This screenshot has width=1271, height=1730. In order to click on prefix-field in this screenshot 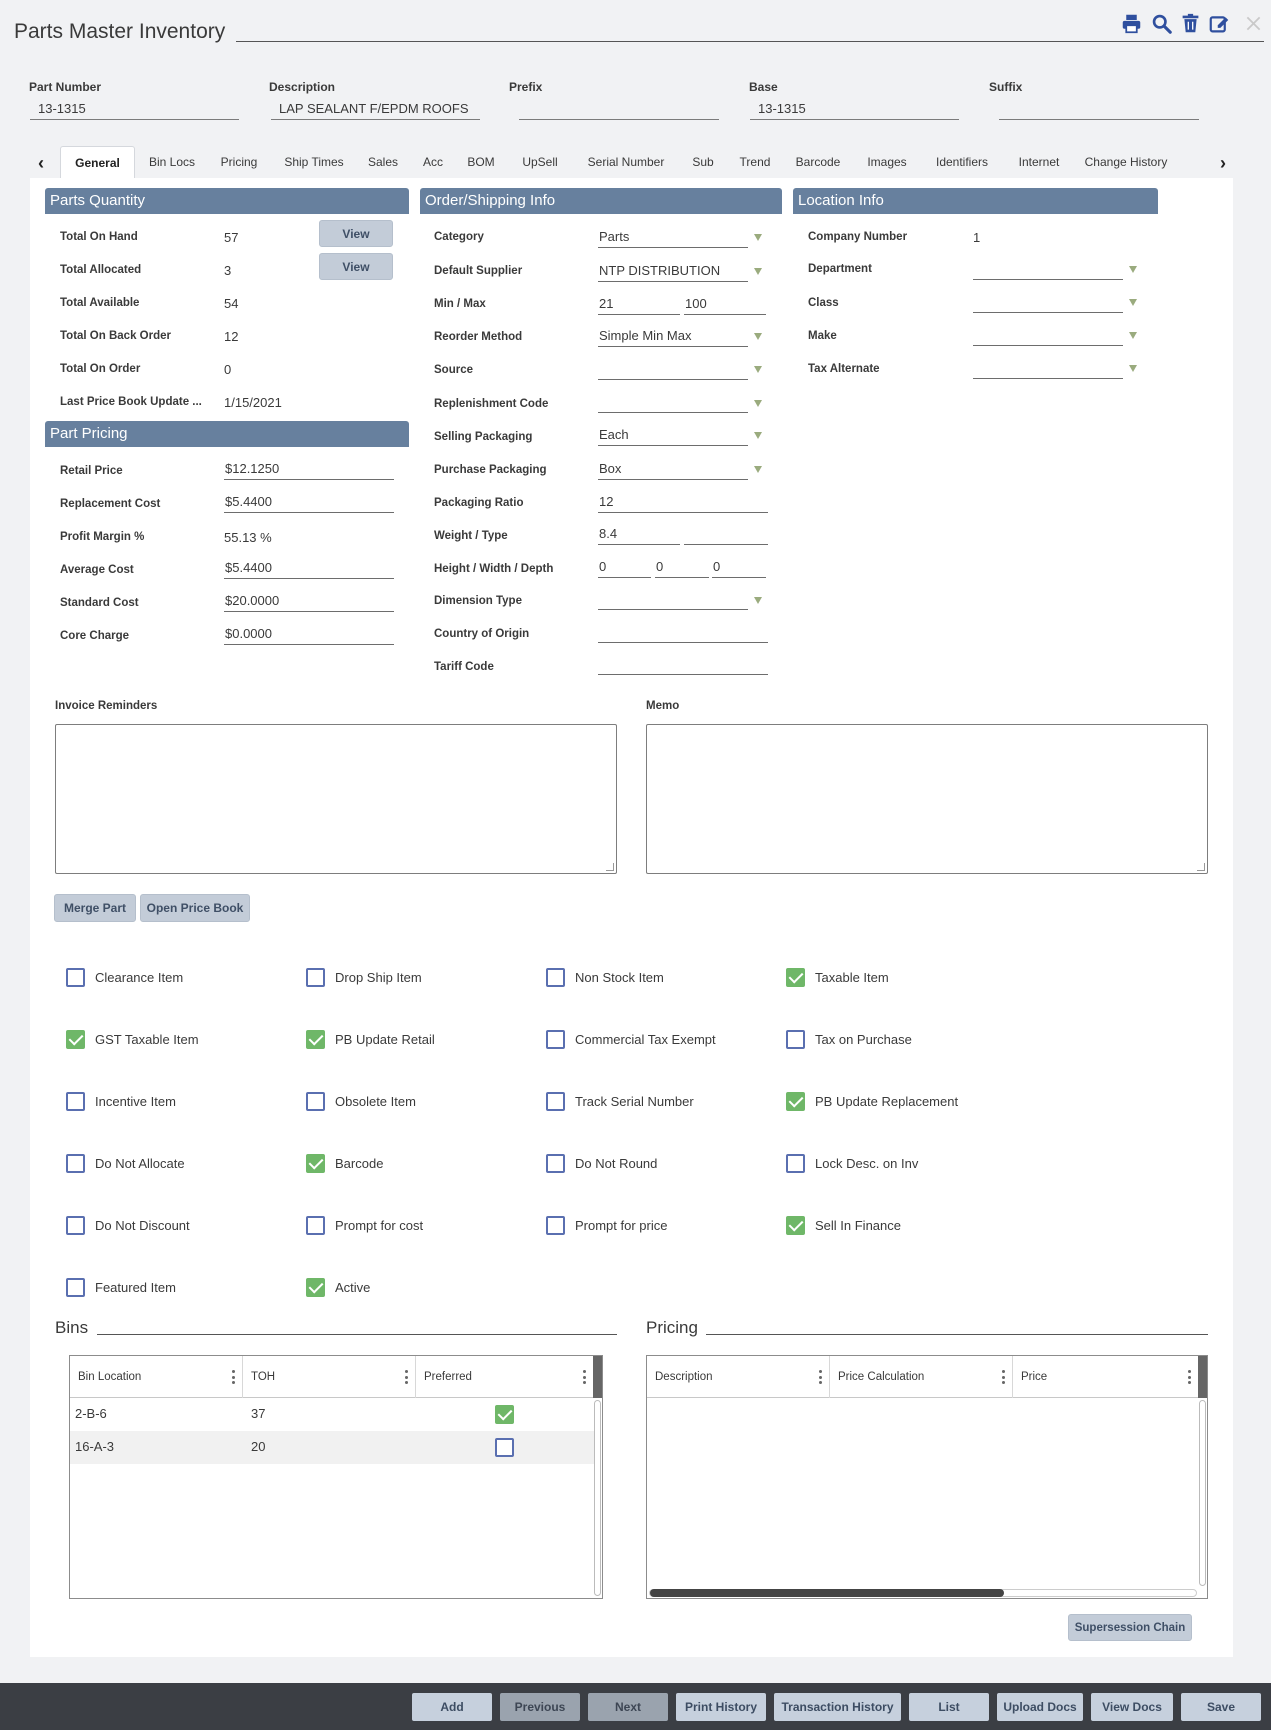, I will do `click(619, 109)`.